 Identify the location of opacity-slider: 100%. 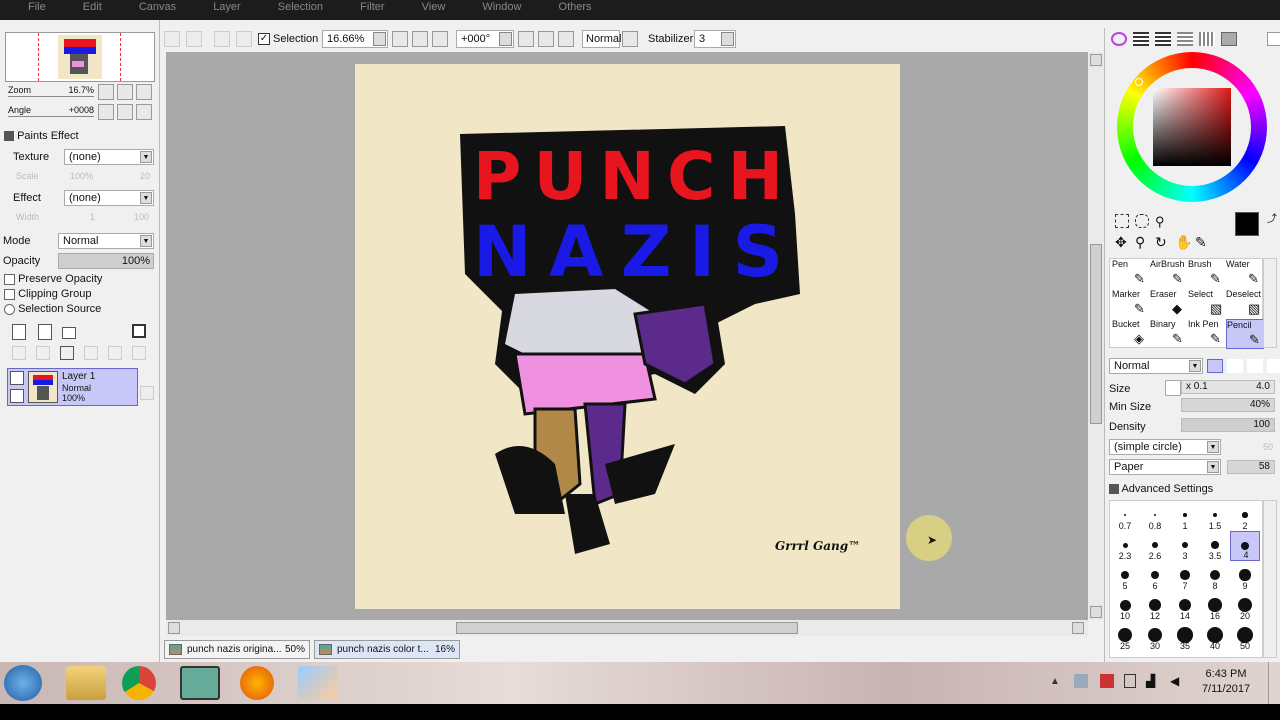
(106, 261).